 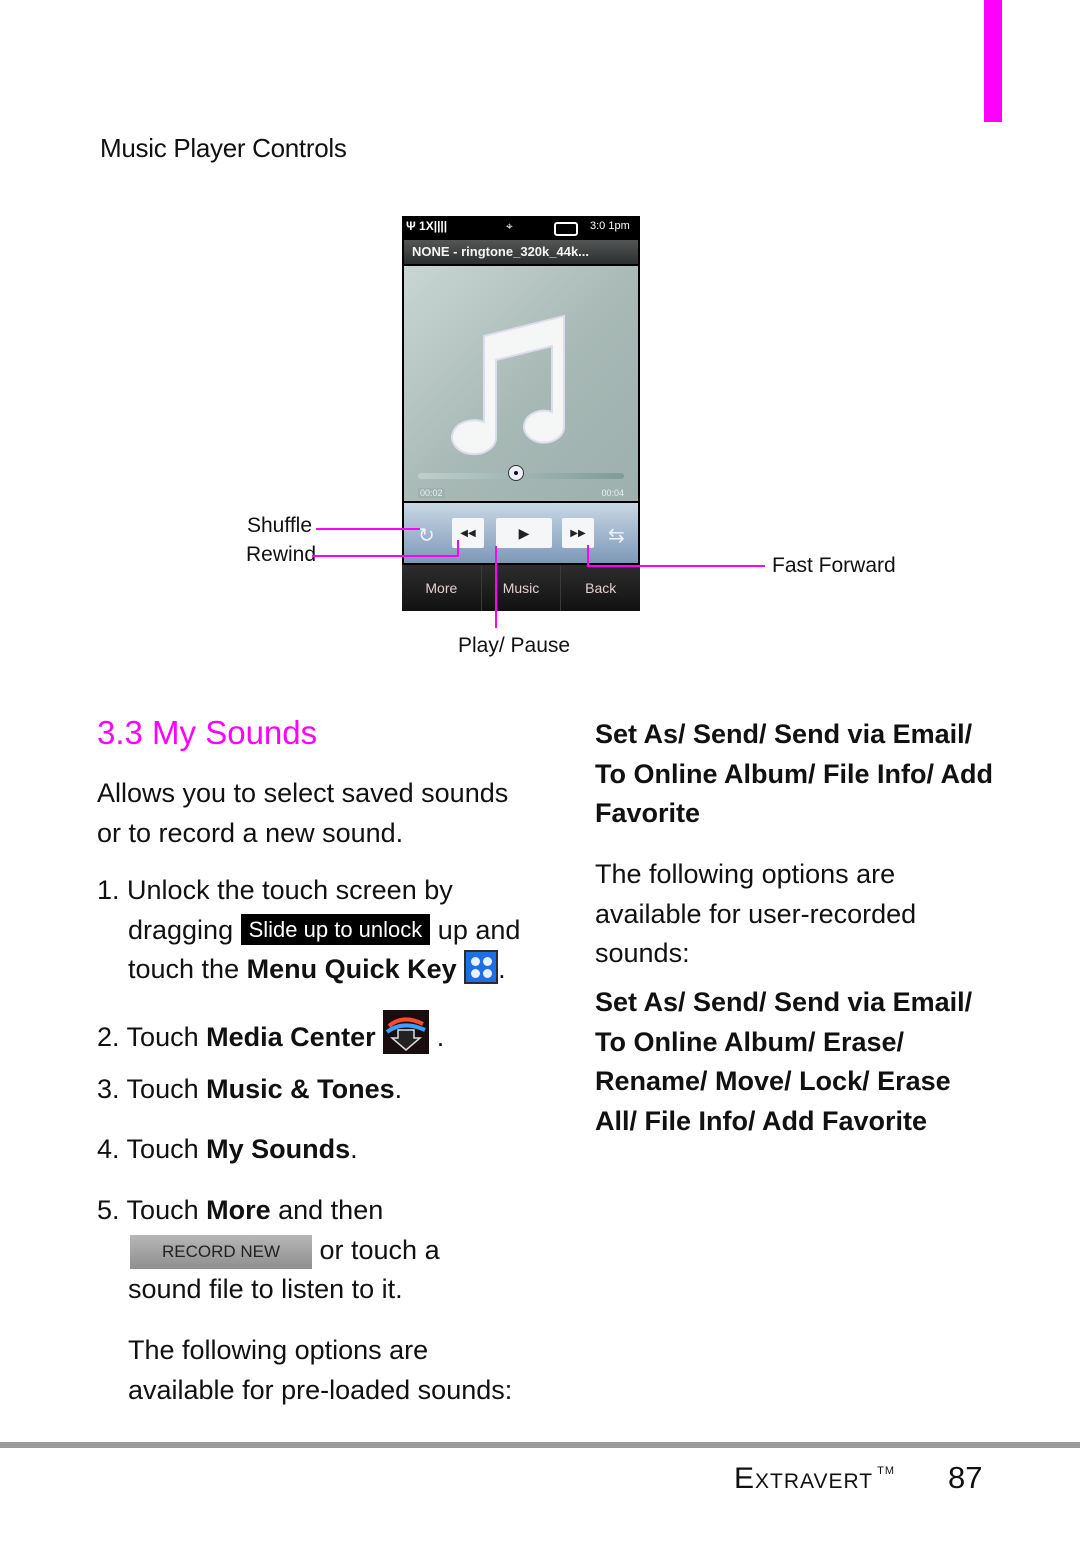 What do you see at coordinates (223, 148) in the screenshot?
I see `section-title: Music Player Controls` at bounding box center [223, 148].